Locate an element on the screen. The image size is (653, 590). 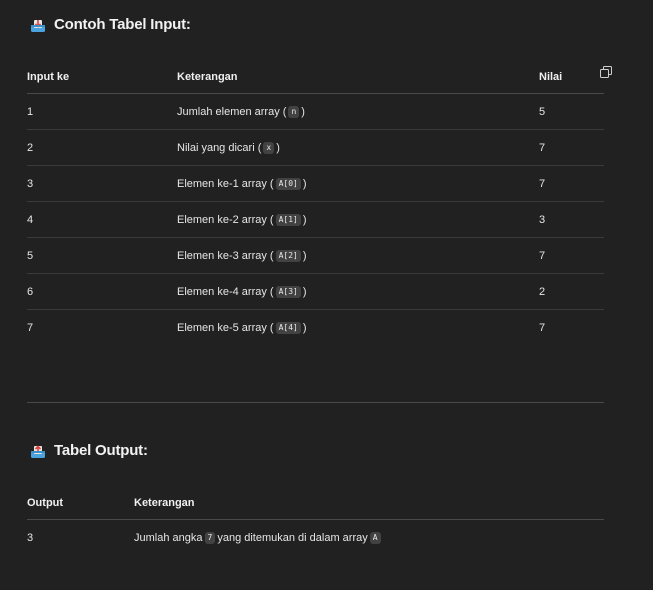
inline-code: A is located at coordinates (375, 537).